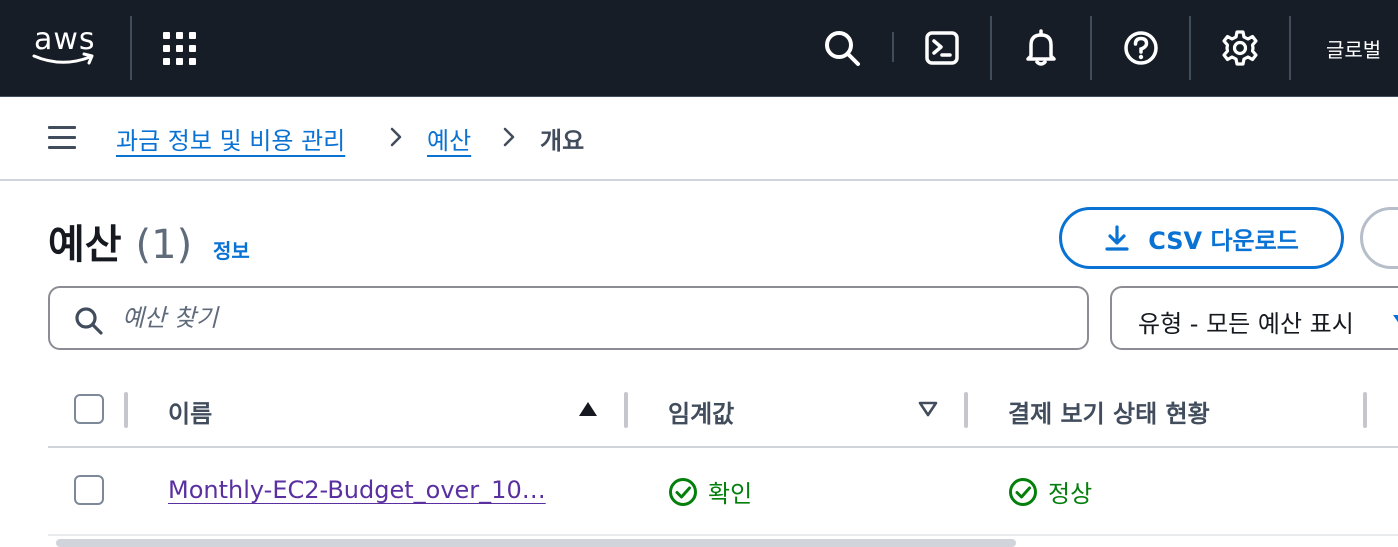 The image size is (1398, 547). Describe the element at coordinates (1141, 48) in the screenshot. I see `help-icon` at that location.